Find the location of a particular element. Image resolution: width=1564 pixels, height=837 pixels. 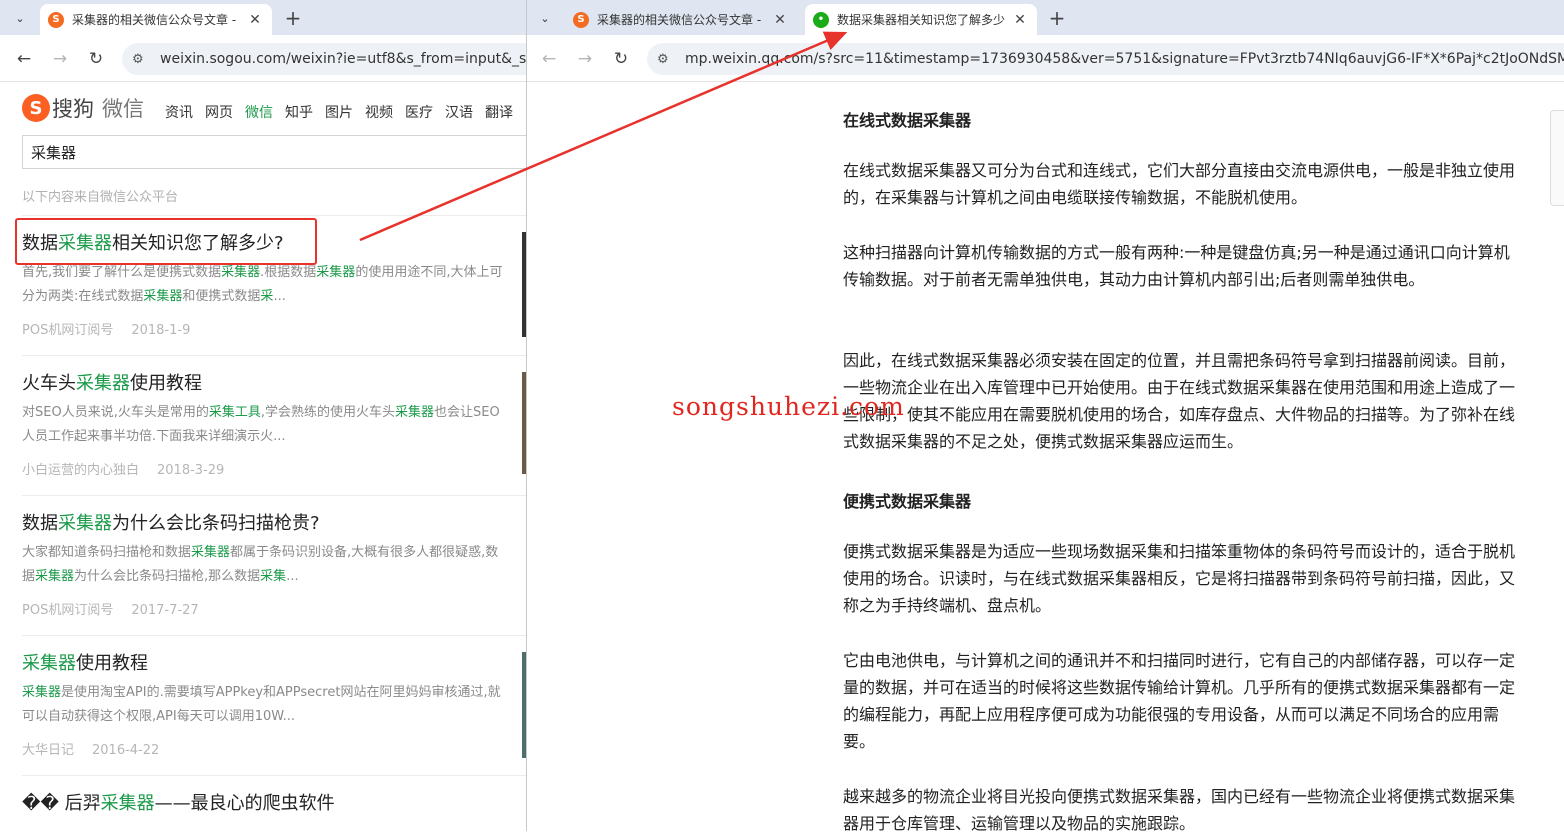

snippet-part: 为什么会比条码扫描枪,那么数据 is located at coordinates (167, 576).